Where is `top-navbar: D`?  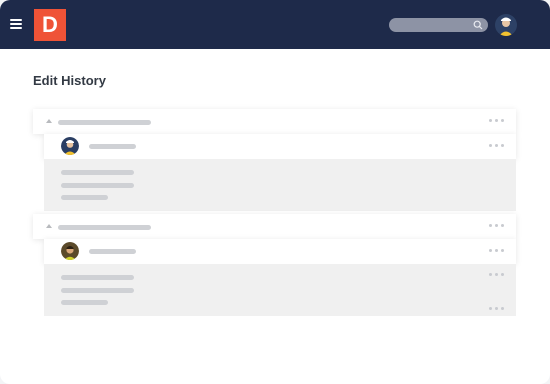
top-navbar: D is located at coordinates (275, 24).